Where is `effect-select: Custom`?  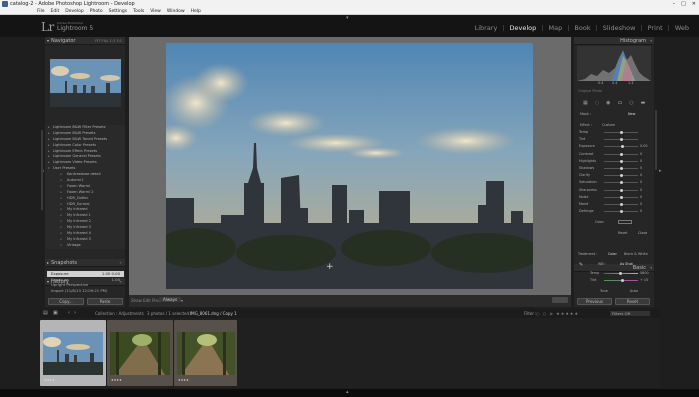
effect-select: Custom is located at coordinates (608, 125).